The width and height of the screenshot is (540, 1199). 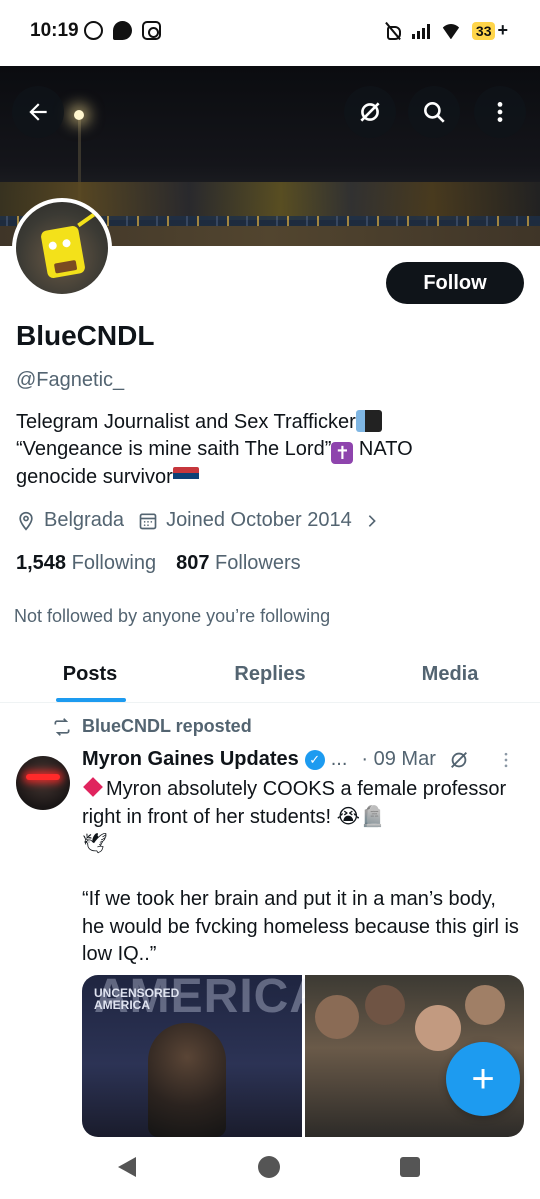 I want to click on crying-face-icon: 😭, so click(x=345, y=816).